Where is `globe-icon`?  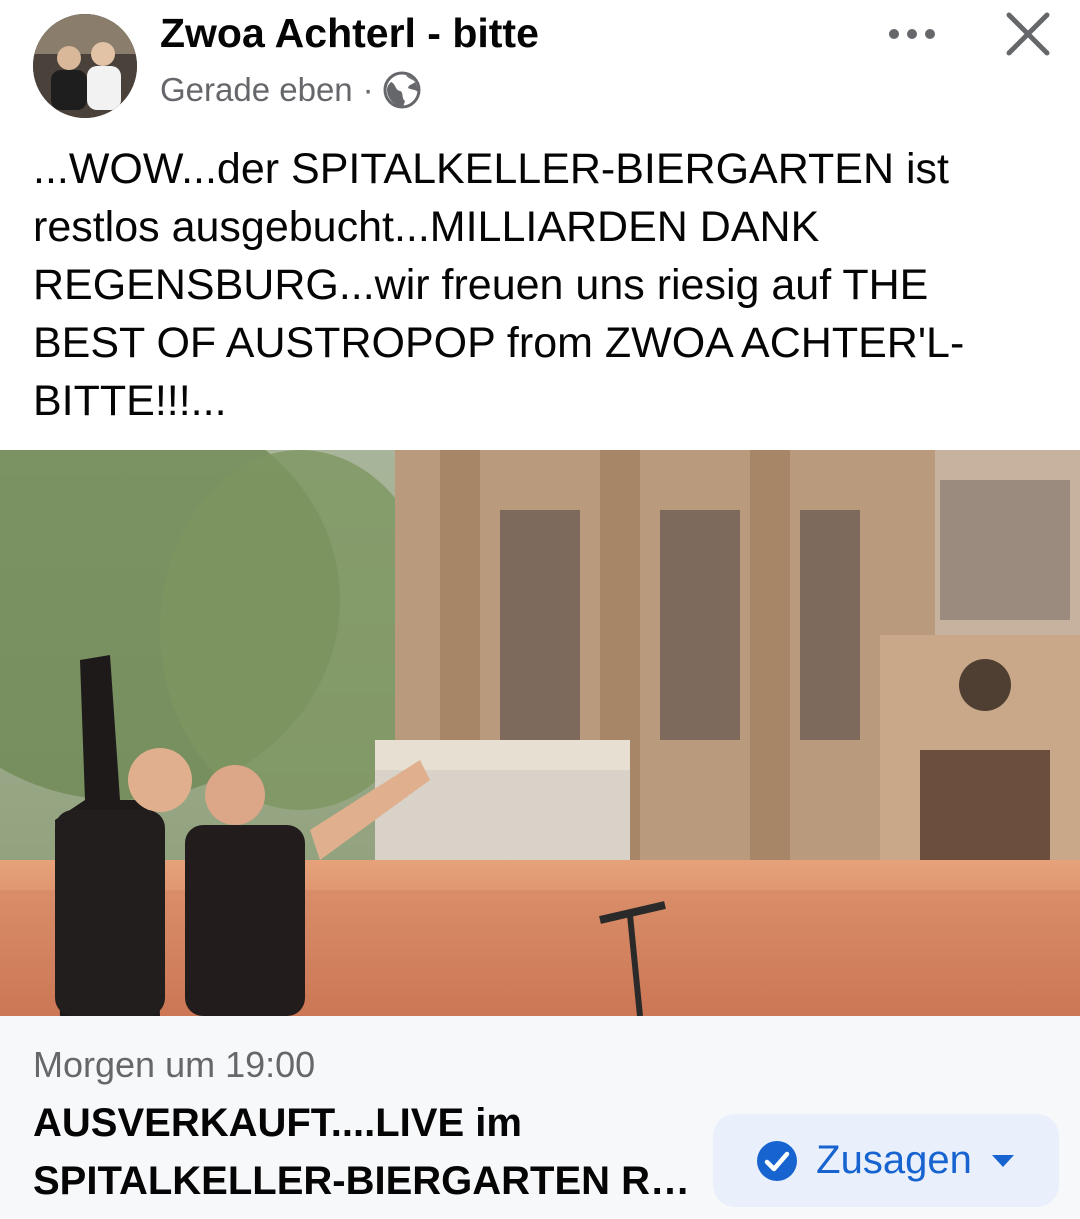 globe-icon is located at coordinates (402, 90).